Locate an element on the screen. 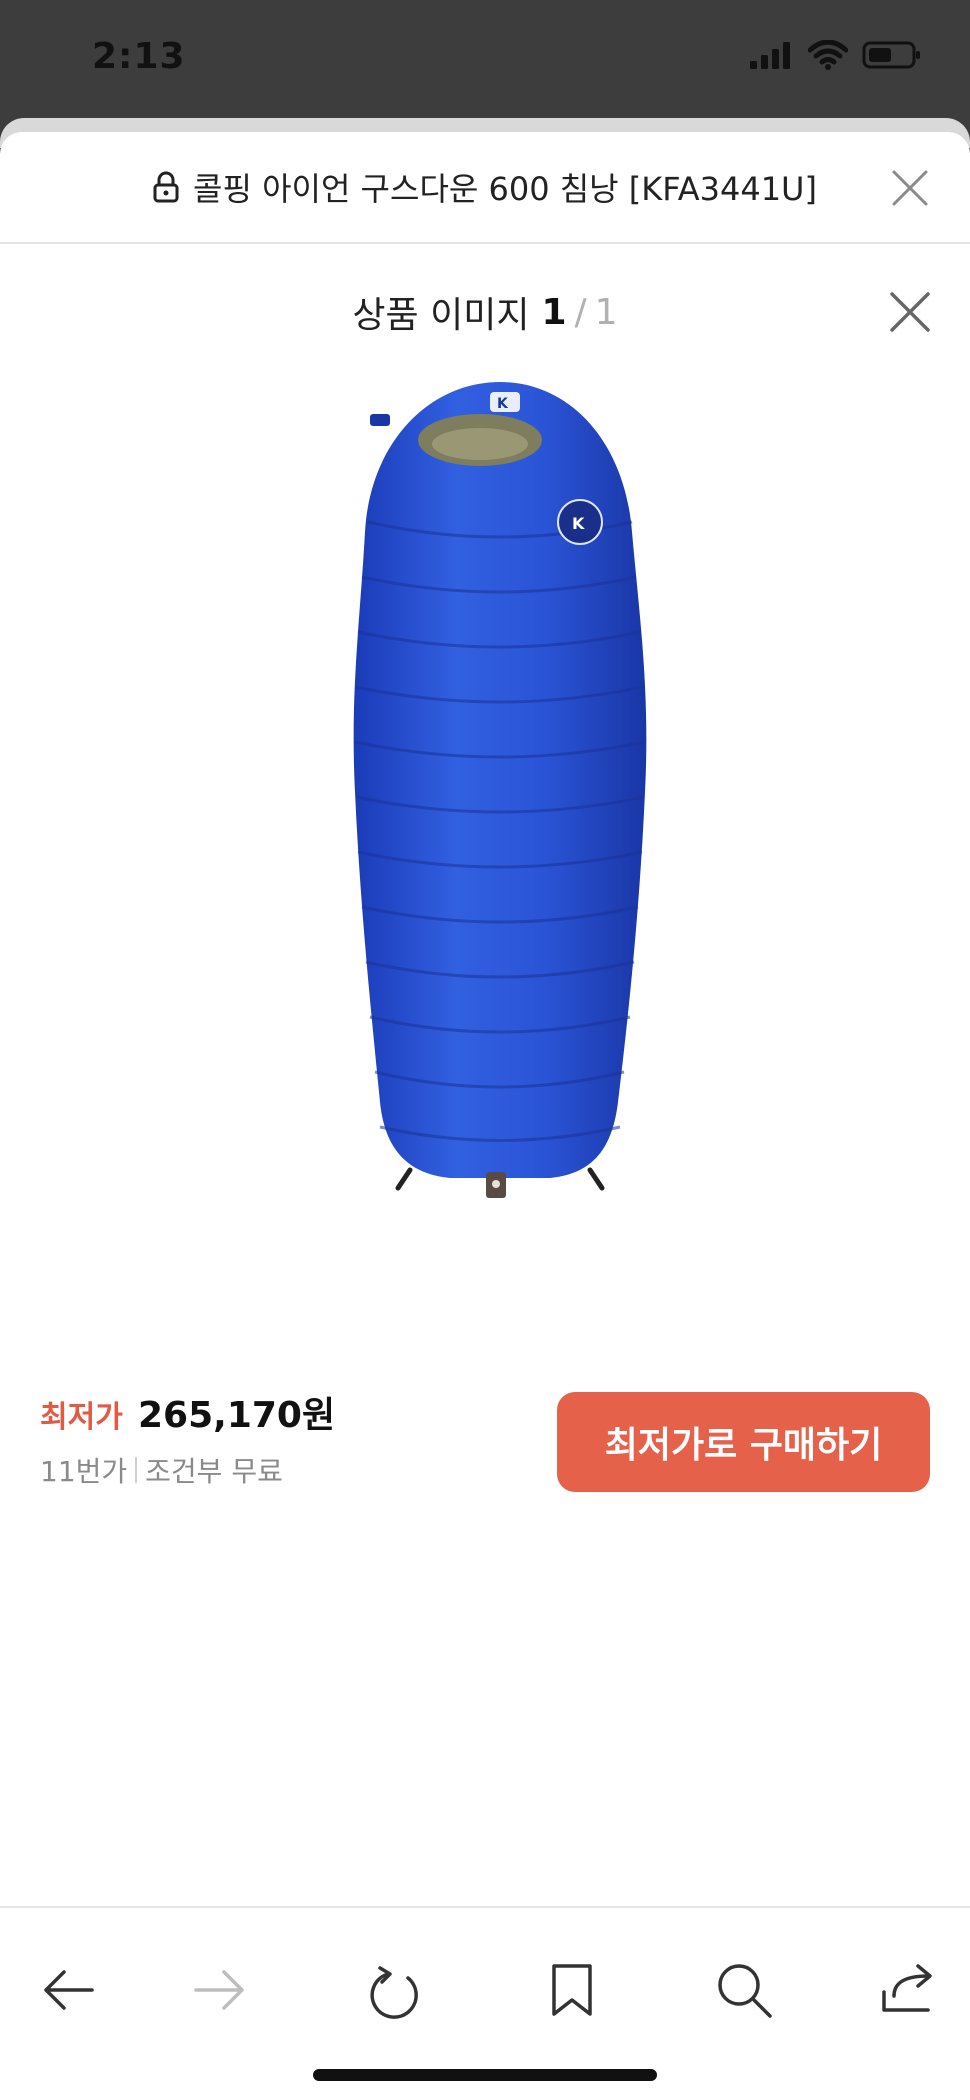 The height and width of the screenshot is (2100, 970). status-time: 2:13 is located at coordinates (139, 56).